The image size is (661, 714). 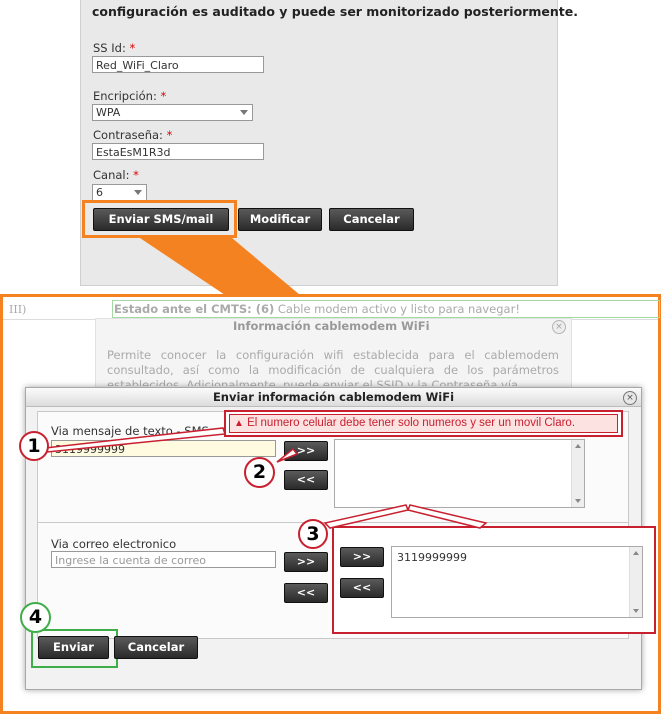 I want to click on annotation-arrows, so click(x=265, y=478).